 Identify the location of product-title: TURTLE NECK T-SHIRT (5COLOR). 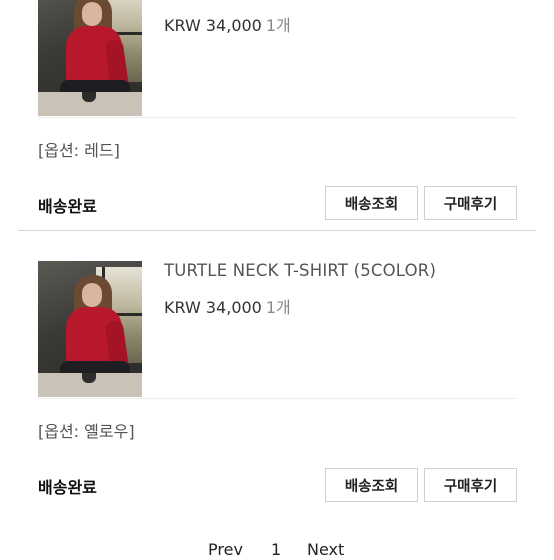
(300, 270).